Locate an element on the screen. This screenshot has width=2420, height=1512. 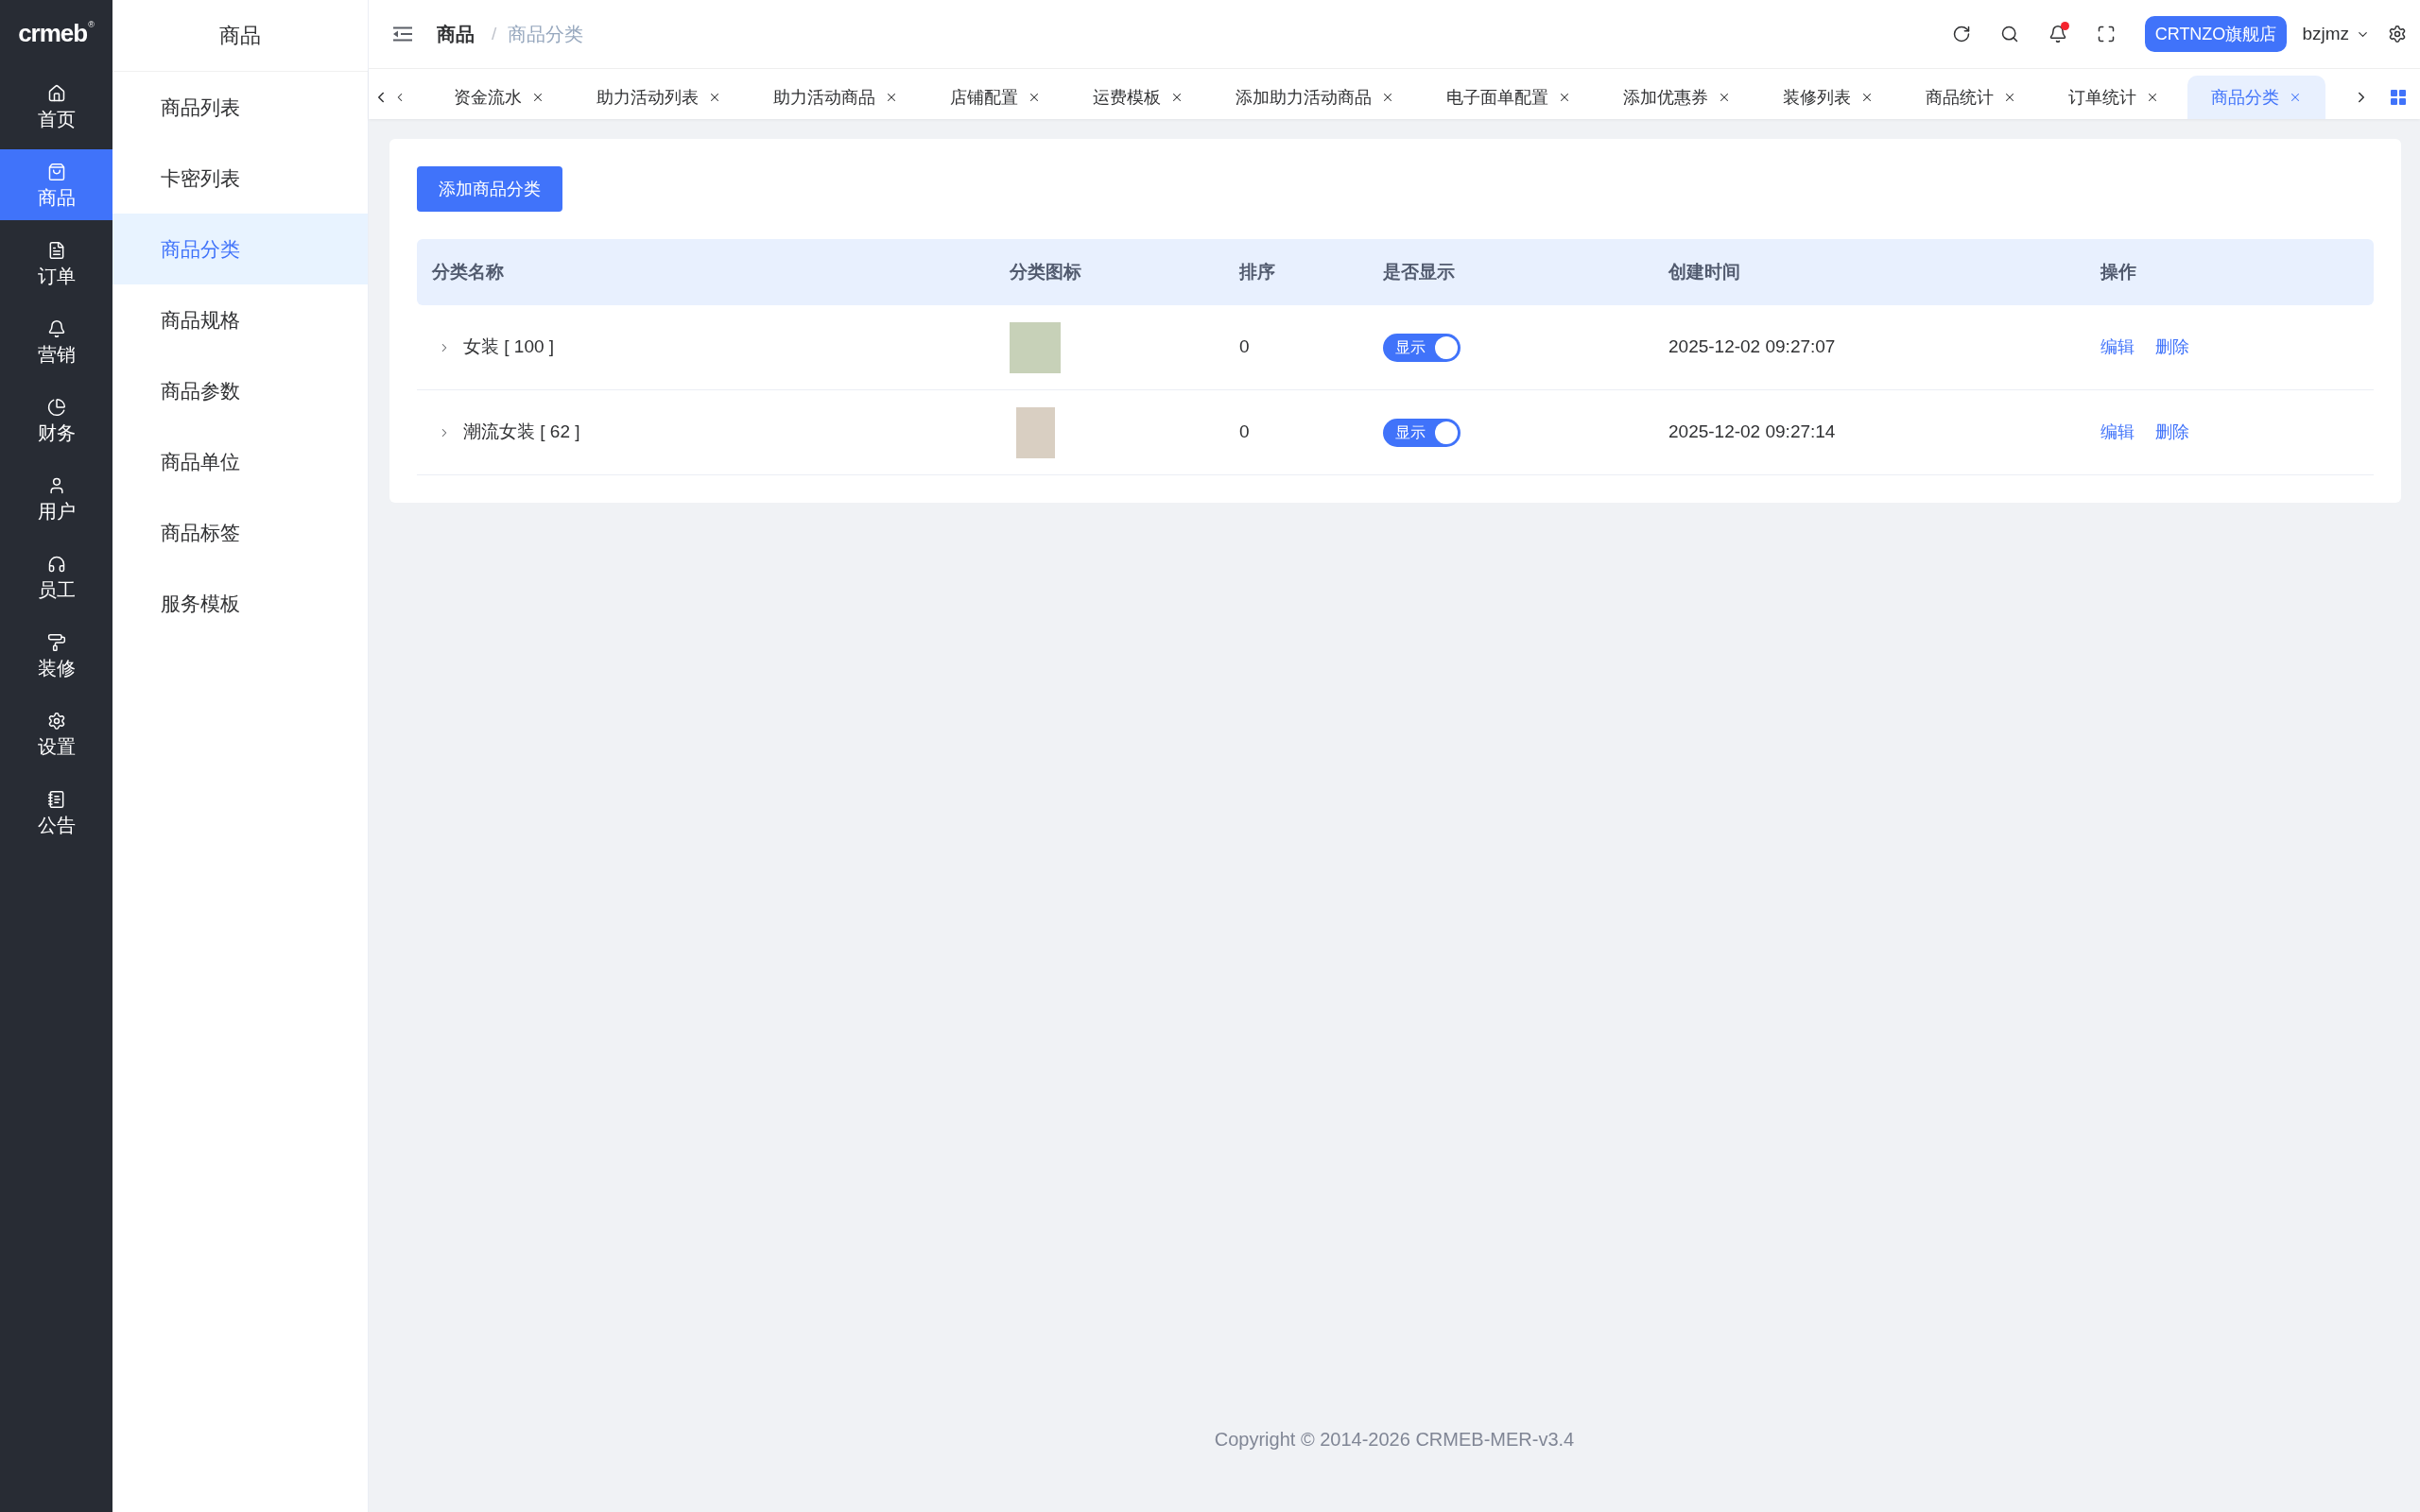
menu-fold-icon is located at coordinates (402, 34).